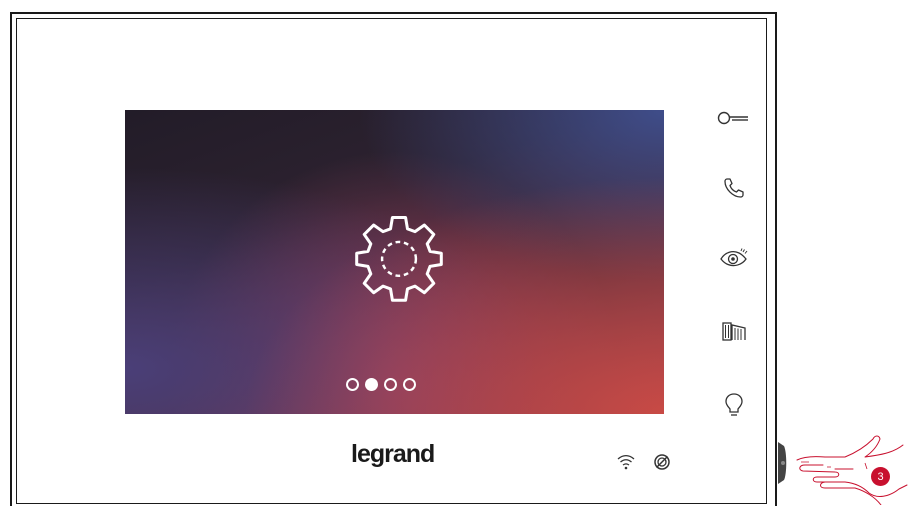  Describe the element at coordinates (880, 476) in the screenshot. I see `step-number-badge: 3` at that location.